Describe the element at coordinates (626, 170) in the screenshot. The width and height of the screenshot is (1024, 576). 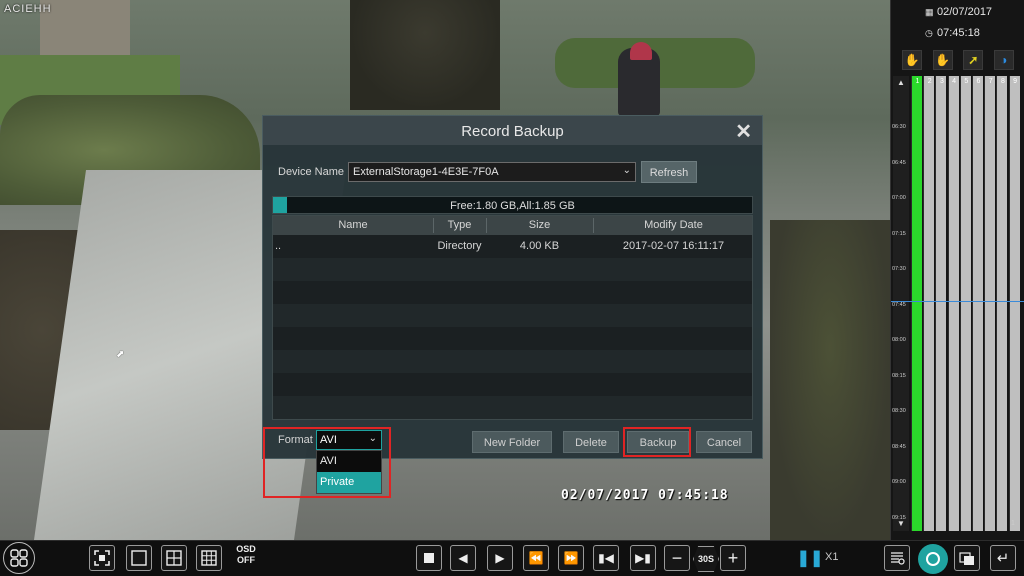
I see `chevron-down-icon: ⌄` at that location.